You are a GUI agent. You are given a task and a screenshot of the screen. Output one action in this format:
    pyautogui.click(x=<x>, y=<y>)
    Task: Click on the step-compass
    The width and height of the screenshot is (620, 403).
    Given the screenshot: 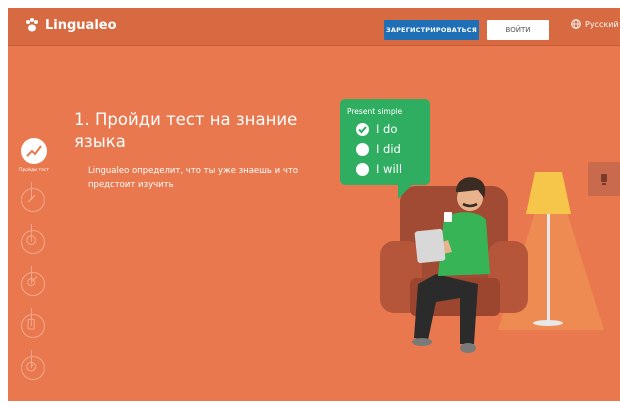 What is the action you would take?
    pyautogui.click(x=33, y=200)
    